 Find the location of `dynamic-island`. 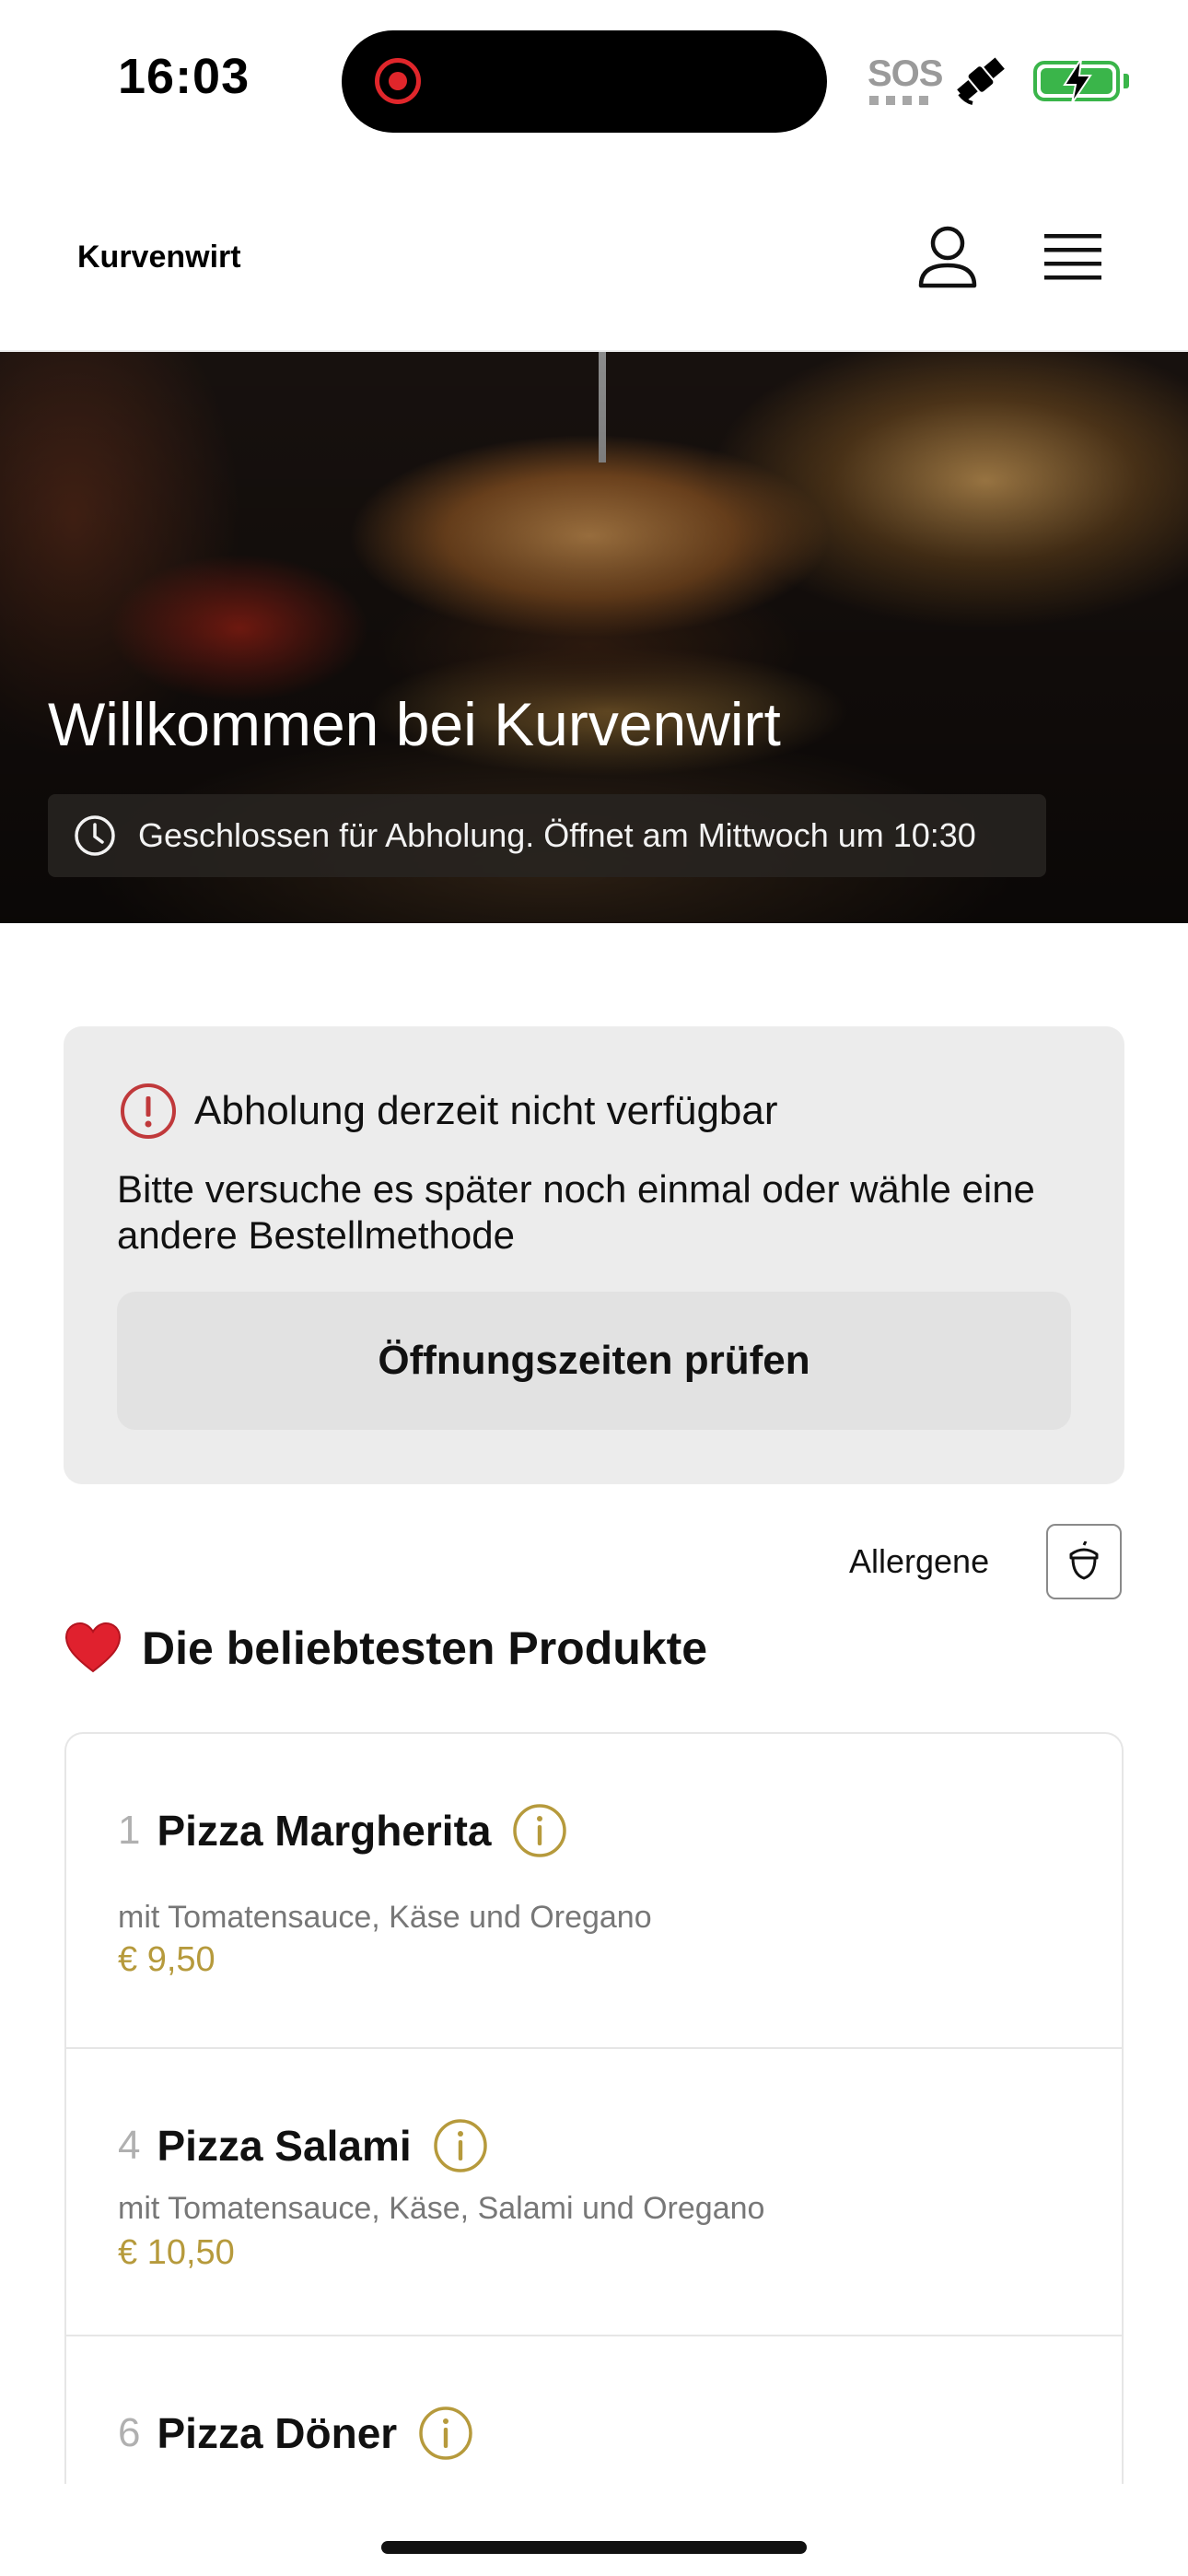

dynamic-island is located at coordinates (584, 81).